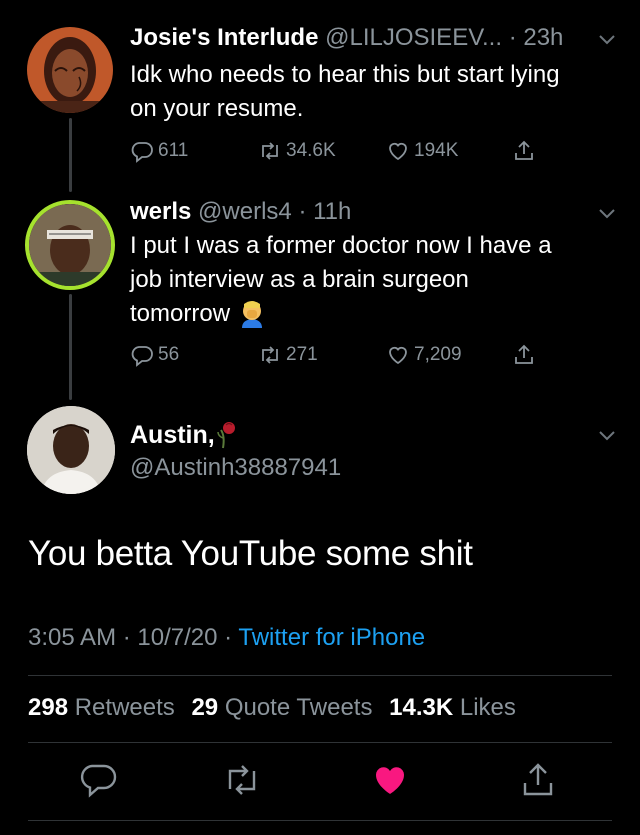 The width and height of the screenshot is (640, 835). What do you see at coordinates (245, 211) in the screenshot?
I see `user-handle: @werls4` at bounding box center [245, 211].